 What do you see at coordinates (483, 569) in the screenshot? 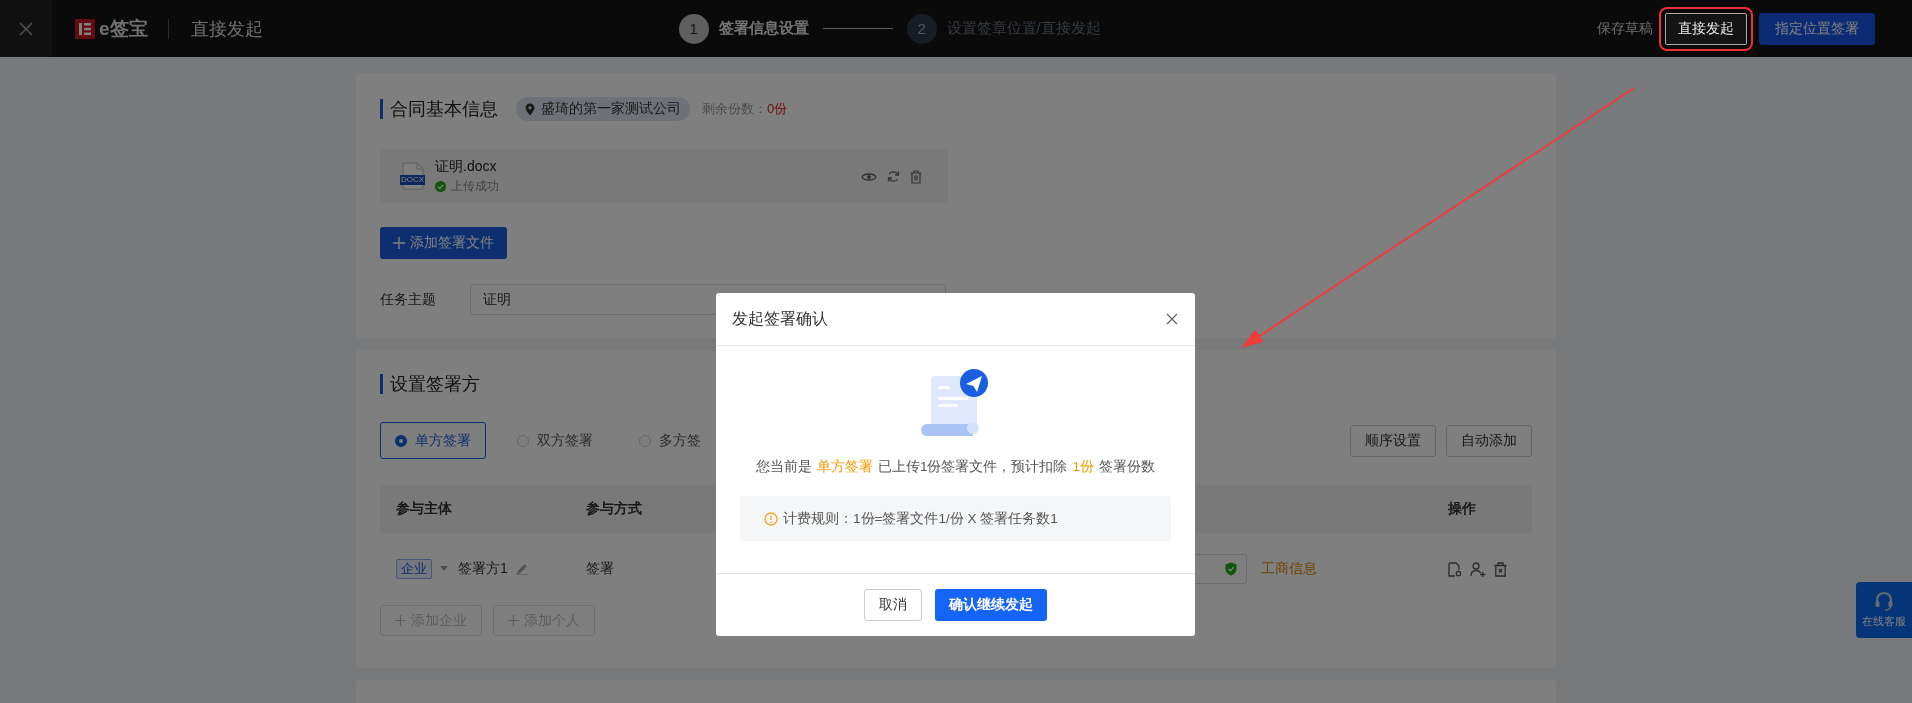
I see `signer-name: 签署方1` at bounding box center [483, 569].